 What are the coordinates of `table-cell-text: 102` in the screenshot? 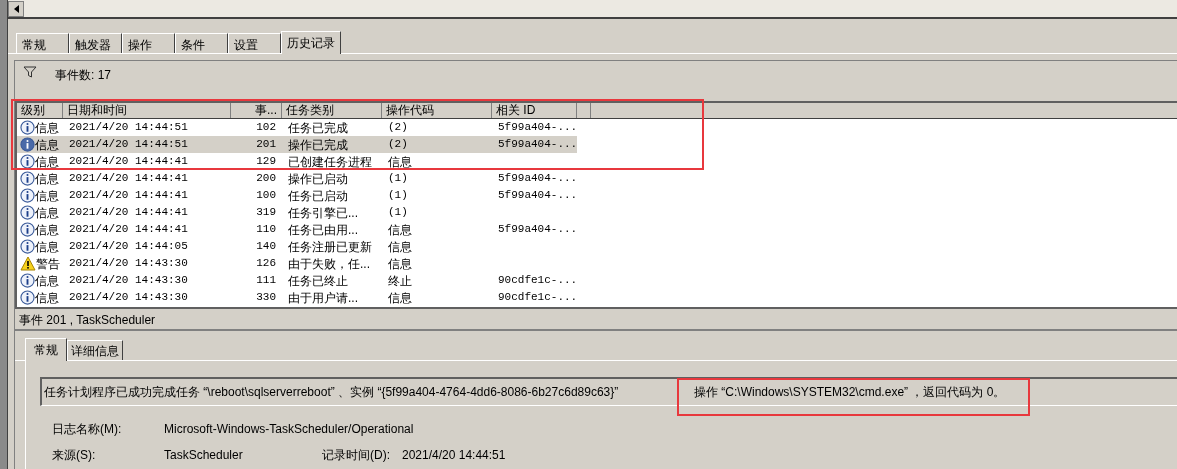 It's located at (266, 128).